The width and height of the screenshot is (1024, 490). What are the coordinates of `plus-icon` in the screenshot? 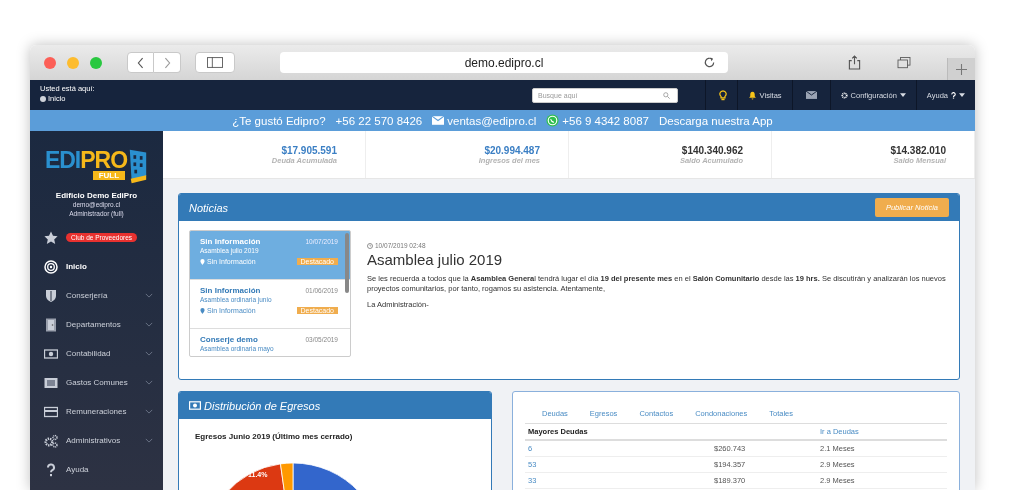 It's located at (961, 69).